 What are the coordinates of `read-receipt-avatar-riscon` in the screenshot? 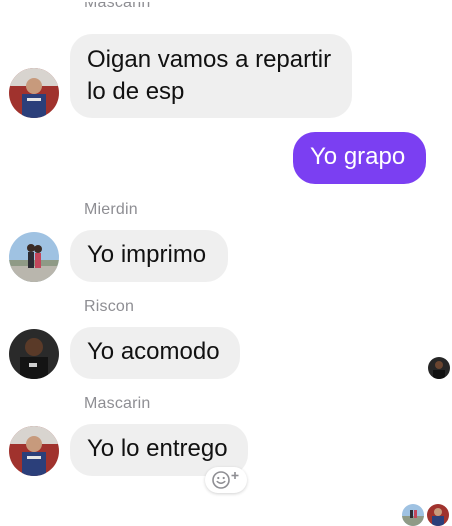 It's located at (439, 368).